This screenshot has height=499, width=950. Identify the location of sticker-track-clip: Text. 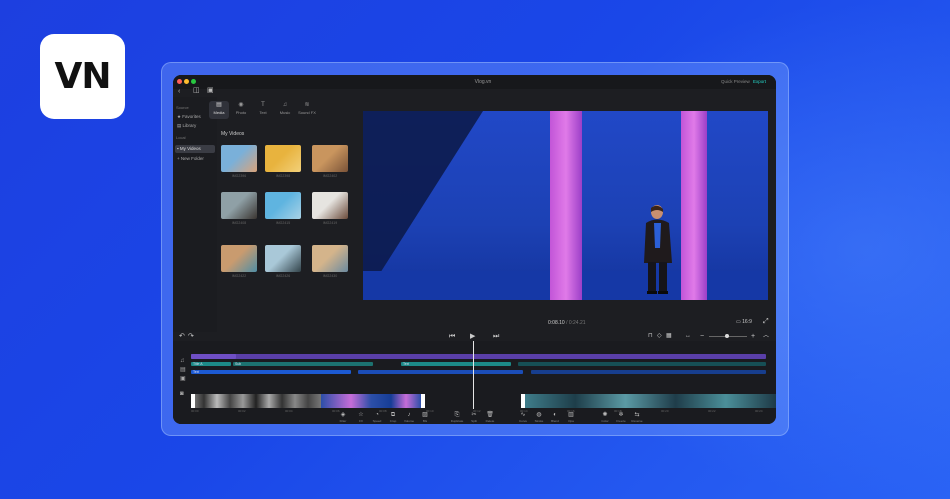
(271, 372).